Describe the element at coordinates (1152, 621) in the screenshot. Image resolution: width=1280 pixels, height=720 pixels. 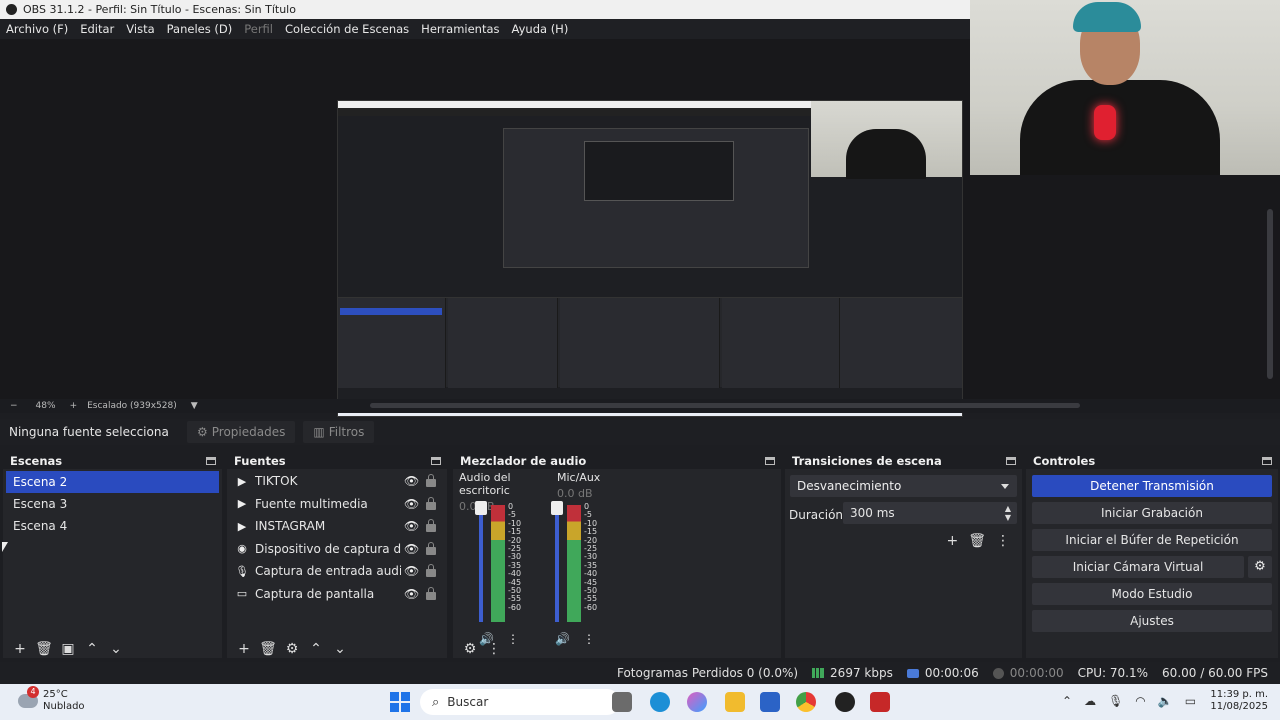
I see `settings-button: Ajustes` at that location.